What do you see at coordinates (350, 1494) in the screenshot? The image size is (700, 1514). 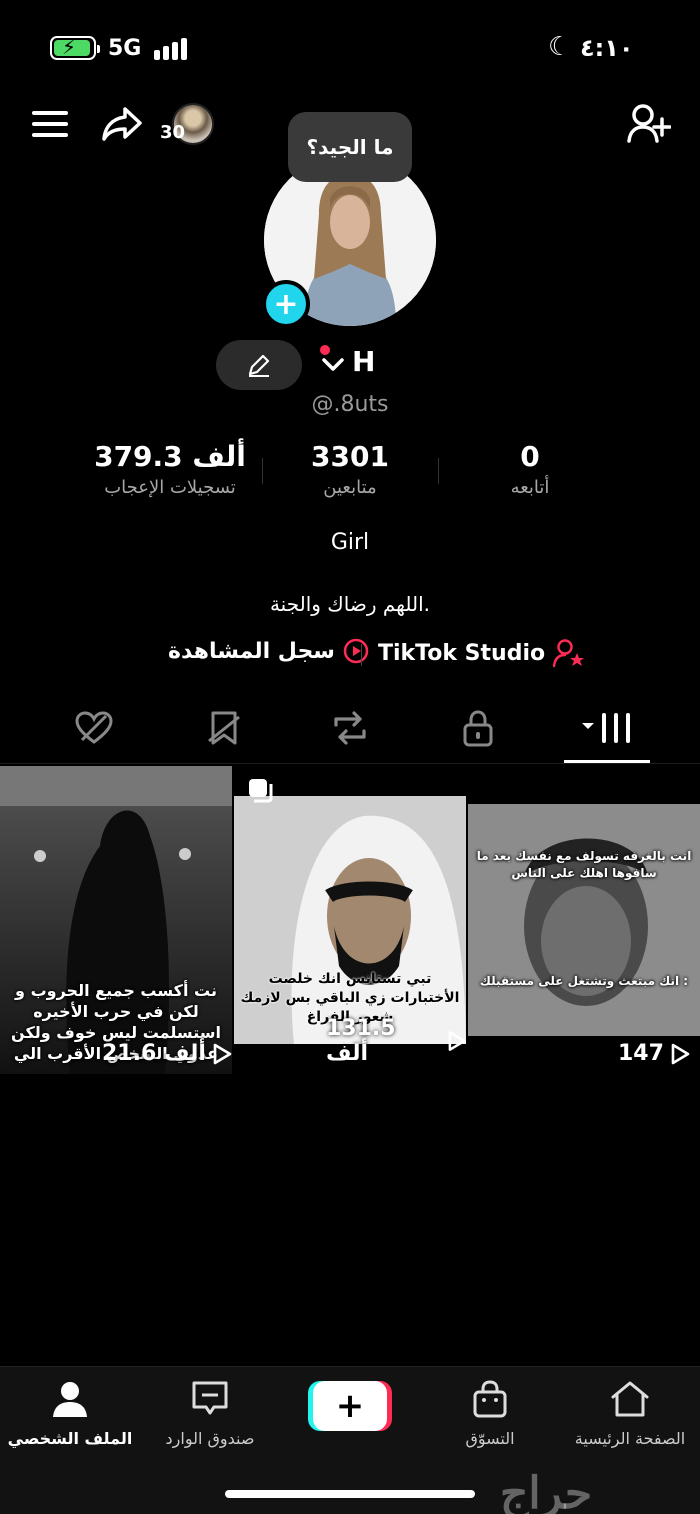 I see `home-indicator` at bounding box center [350, 1494].